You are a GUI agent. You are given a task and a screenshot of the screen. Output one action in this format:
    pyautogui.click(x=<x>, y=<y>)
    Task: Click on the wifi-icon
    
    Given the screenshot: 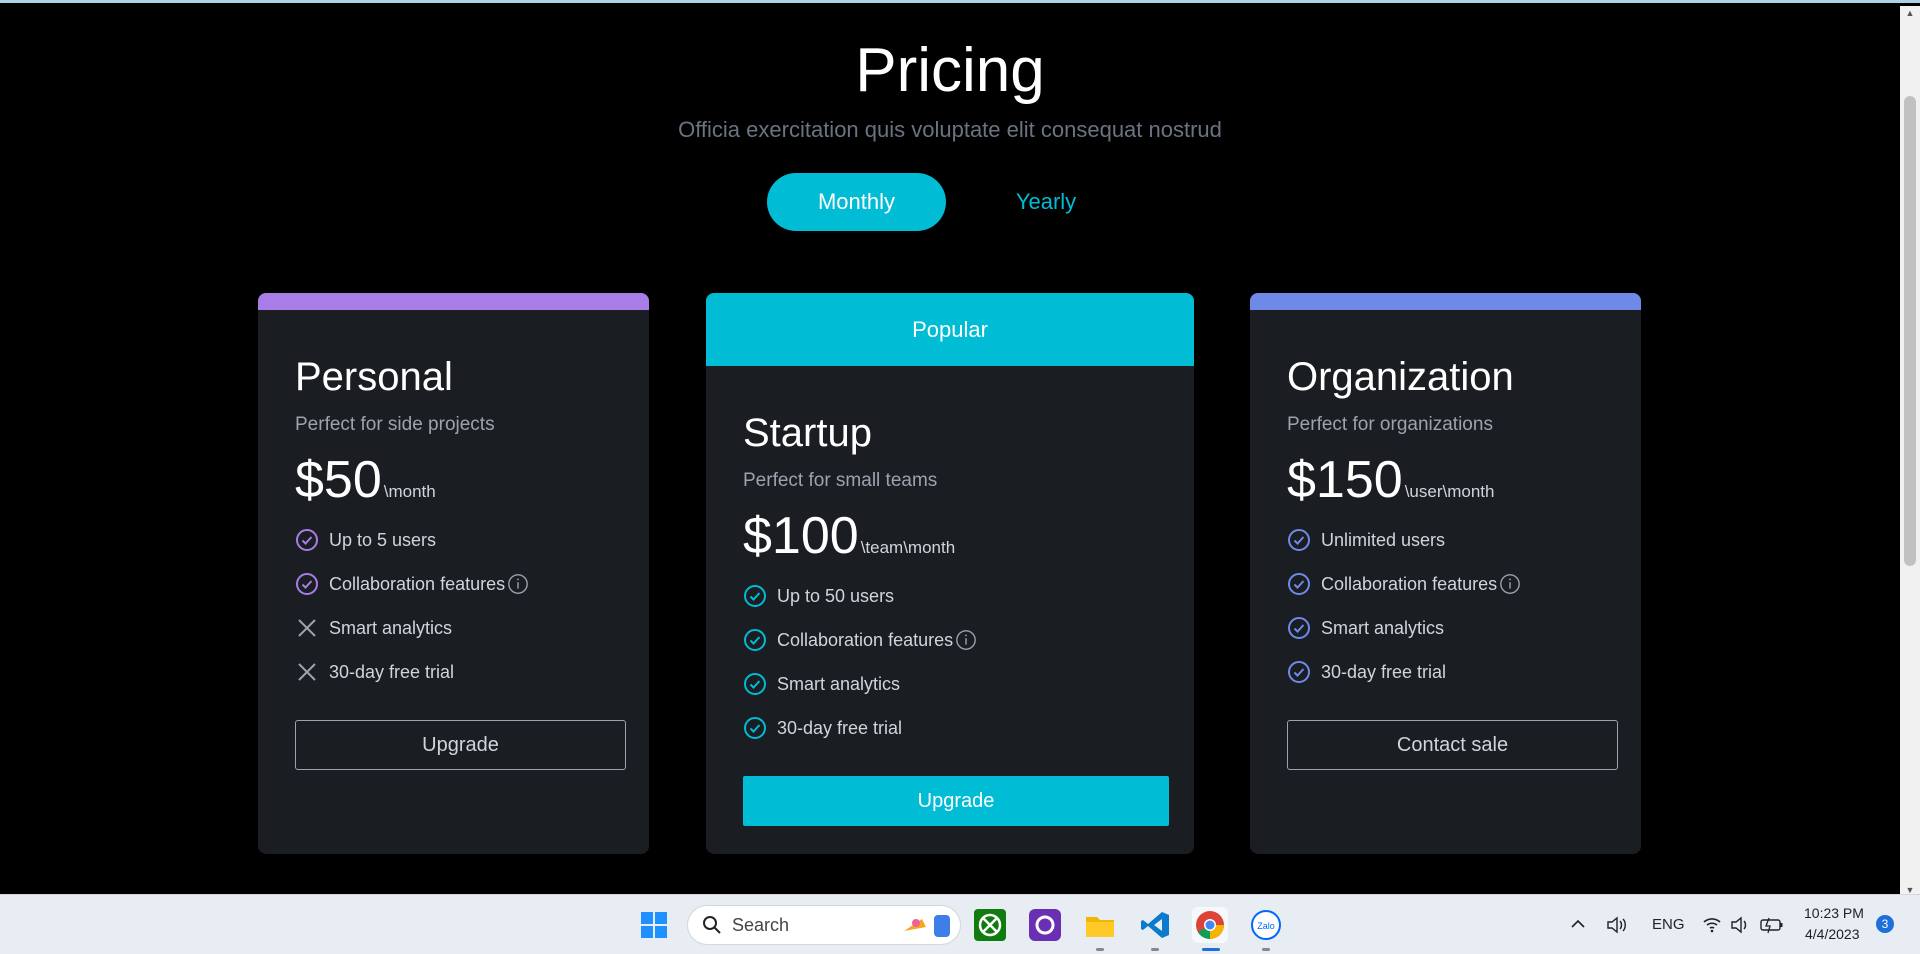 What is the action you would take?
    pyautogui.click(x=1712, y=924)
    